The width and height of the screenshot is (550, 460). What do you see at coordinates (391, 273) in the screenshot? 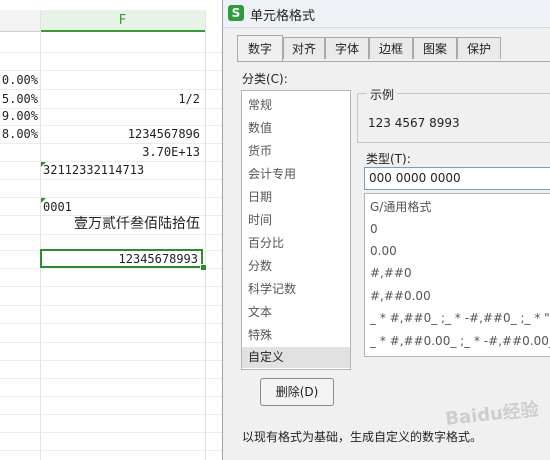
I see `format-item: #,##0` at bounding box center [391, 273].